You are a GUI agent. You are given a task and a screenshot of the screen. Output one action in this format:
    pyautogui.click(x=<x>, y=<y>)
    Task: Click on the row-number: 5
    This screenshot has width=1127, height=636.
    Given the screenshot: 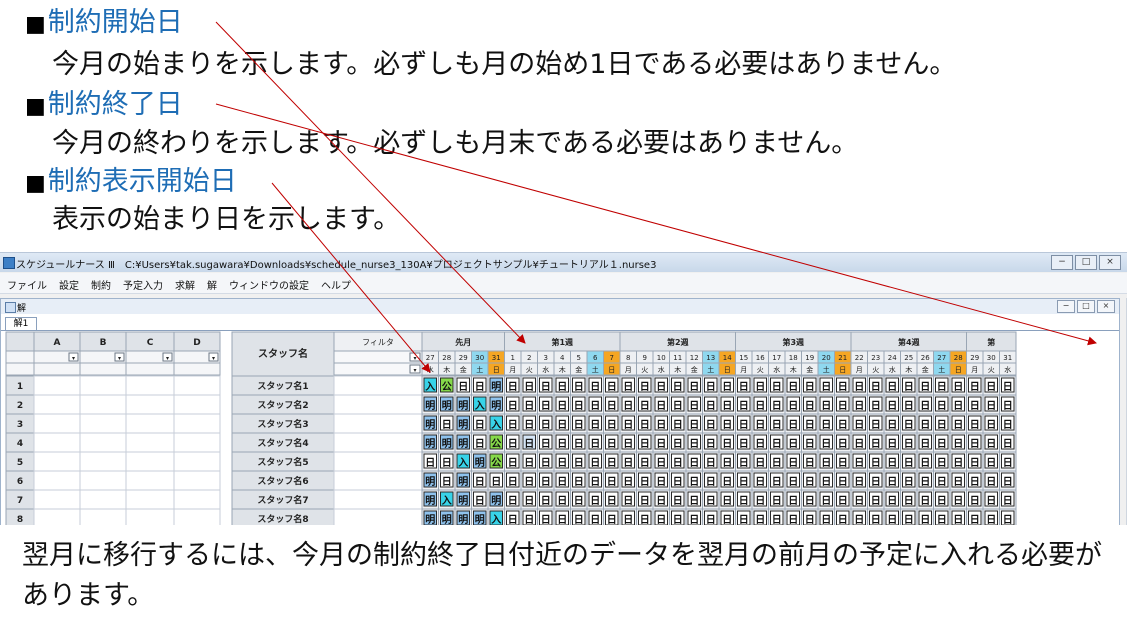 What is the action you would take?
    pyautogui.click(x=20, y=463)
    